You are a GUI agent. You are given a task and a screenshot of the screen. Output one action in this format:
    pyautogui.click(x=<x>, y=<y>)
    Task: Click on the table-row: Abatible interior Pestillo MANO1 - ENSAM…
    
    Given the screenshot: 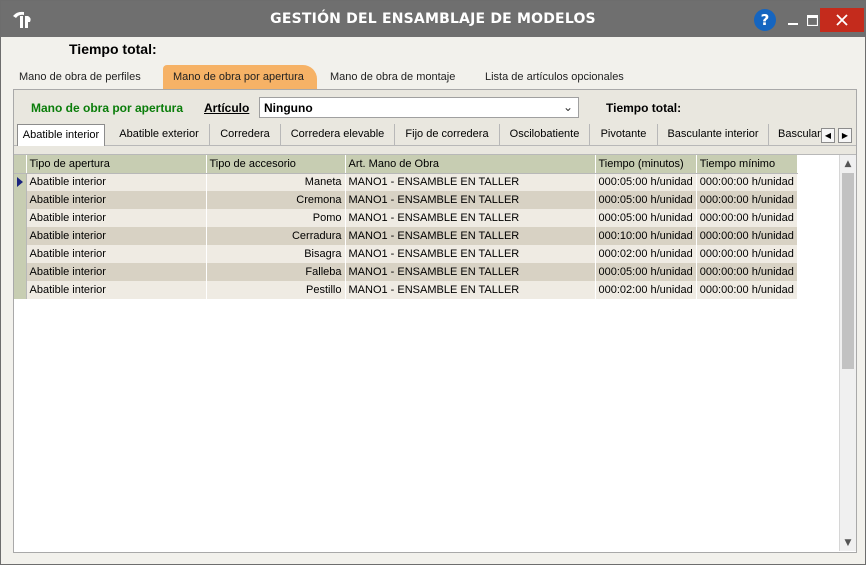 What is the action you would take?
    pyautogui.click(x=406, y=290)
    